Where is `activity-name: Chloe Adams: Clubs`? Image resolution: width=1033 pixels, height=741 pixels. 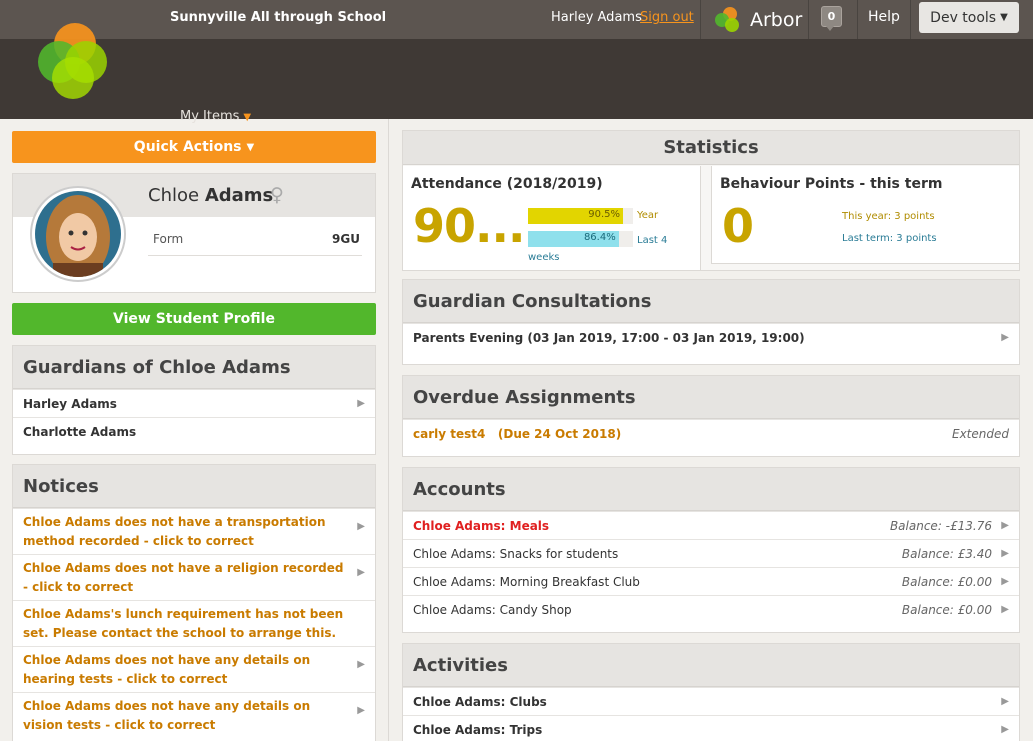 activity-name: Chloe Adams: Clubs is located at coordinates (480, 701).